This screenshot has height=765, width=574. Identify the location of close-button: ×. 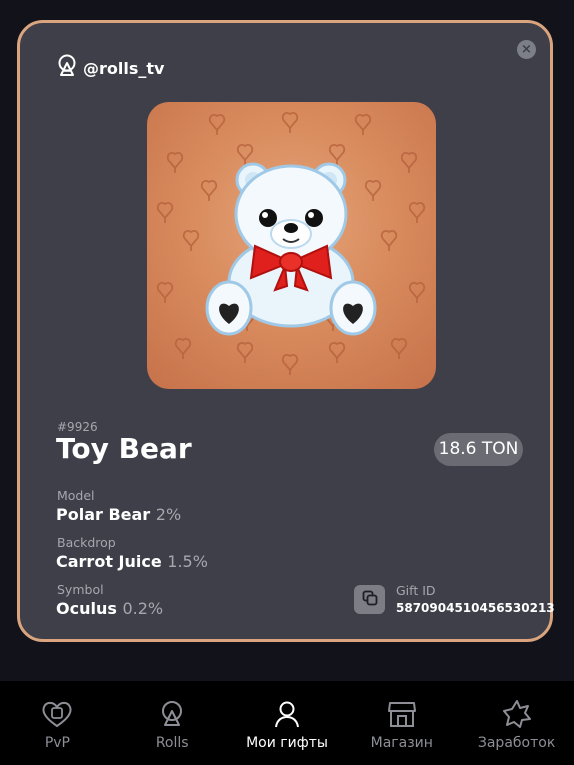
(526, 49).